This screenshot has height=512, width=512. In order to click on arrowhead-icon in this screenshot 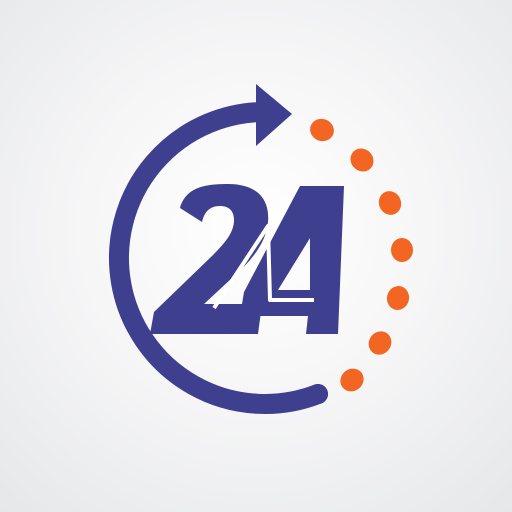, I will do `click(274, 115)`.